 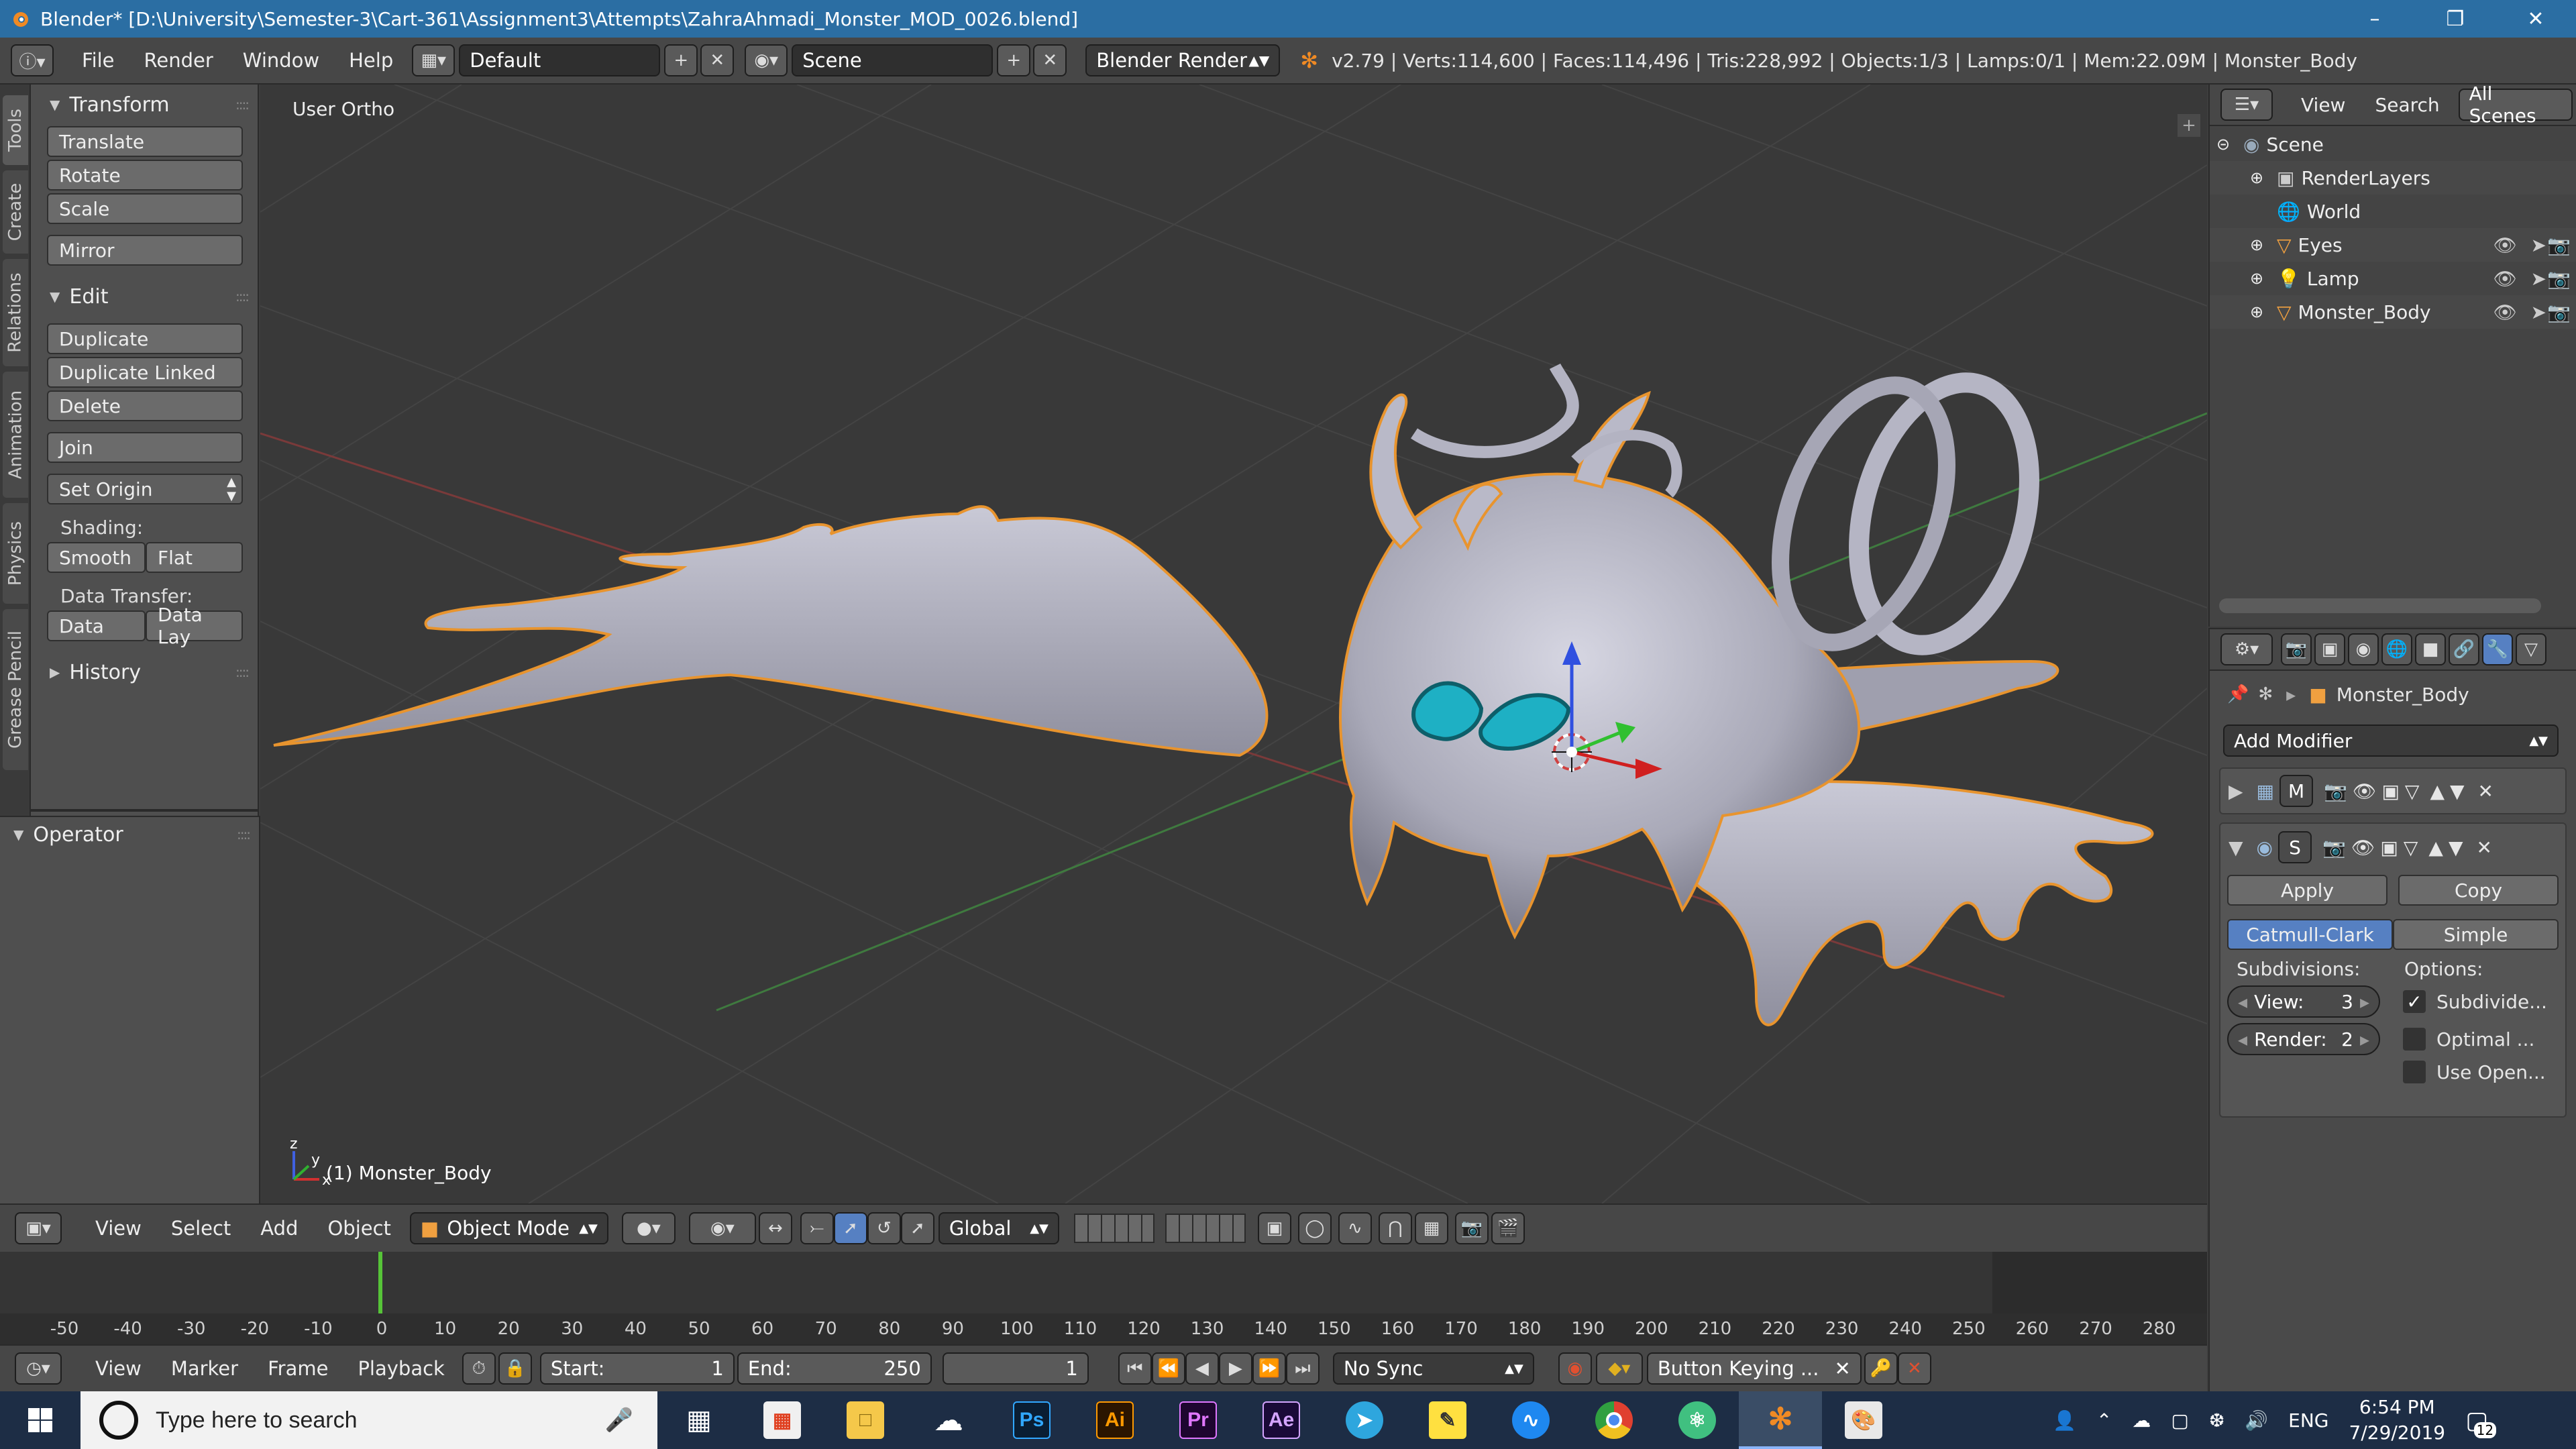 I want to click on start-frame-field: Start: 1, so click(x=637, y=1368).